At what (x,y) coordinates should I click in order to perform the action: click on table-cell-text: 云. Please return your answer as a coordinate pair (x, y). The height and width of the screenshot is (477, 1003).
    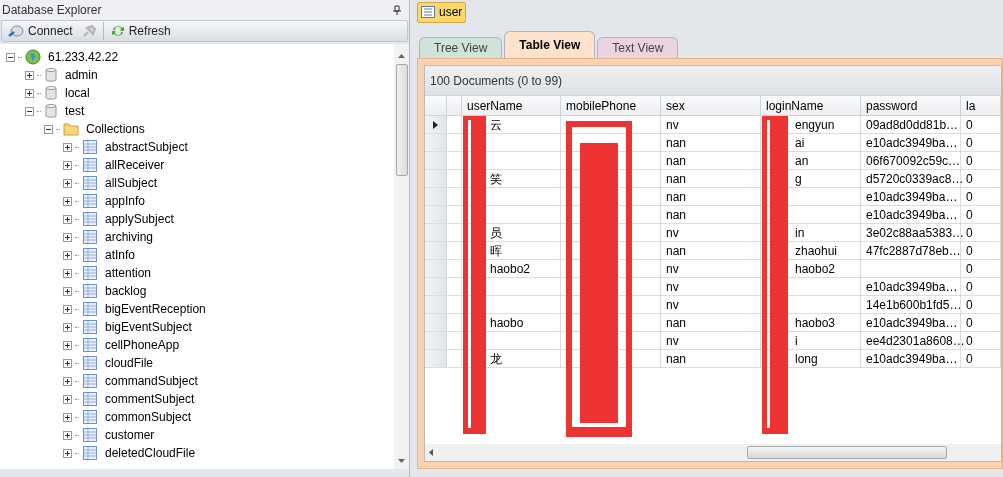
    Looking at the image, I should click on (496, 125).